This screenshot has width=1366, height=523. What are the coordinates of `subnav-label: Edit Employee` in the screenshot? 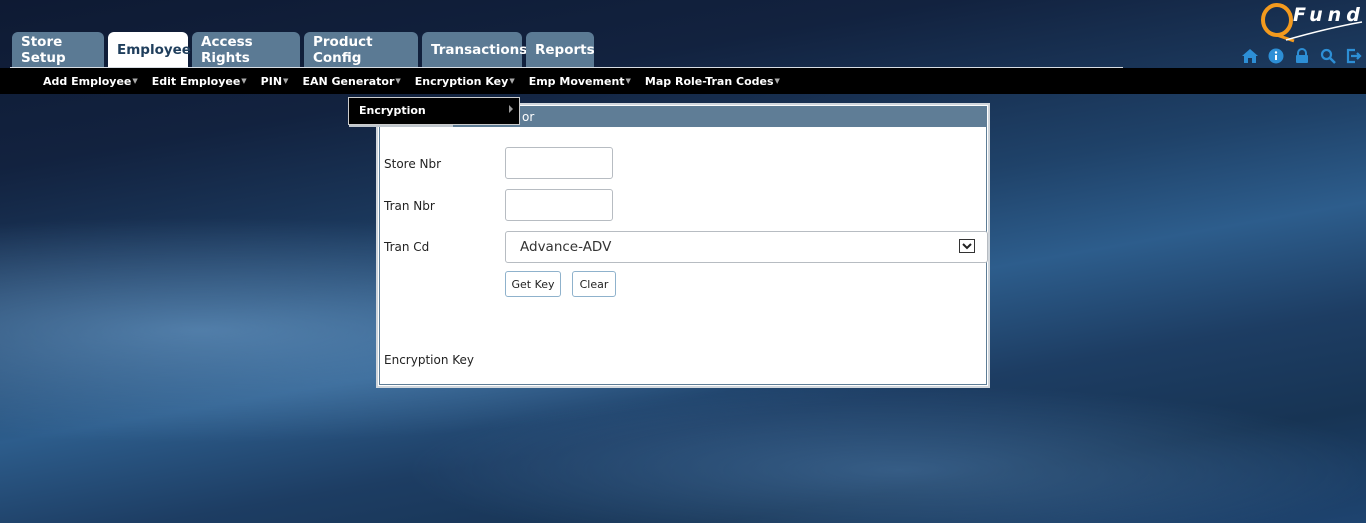 It's located at (196, 81).